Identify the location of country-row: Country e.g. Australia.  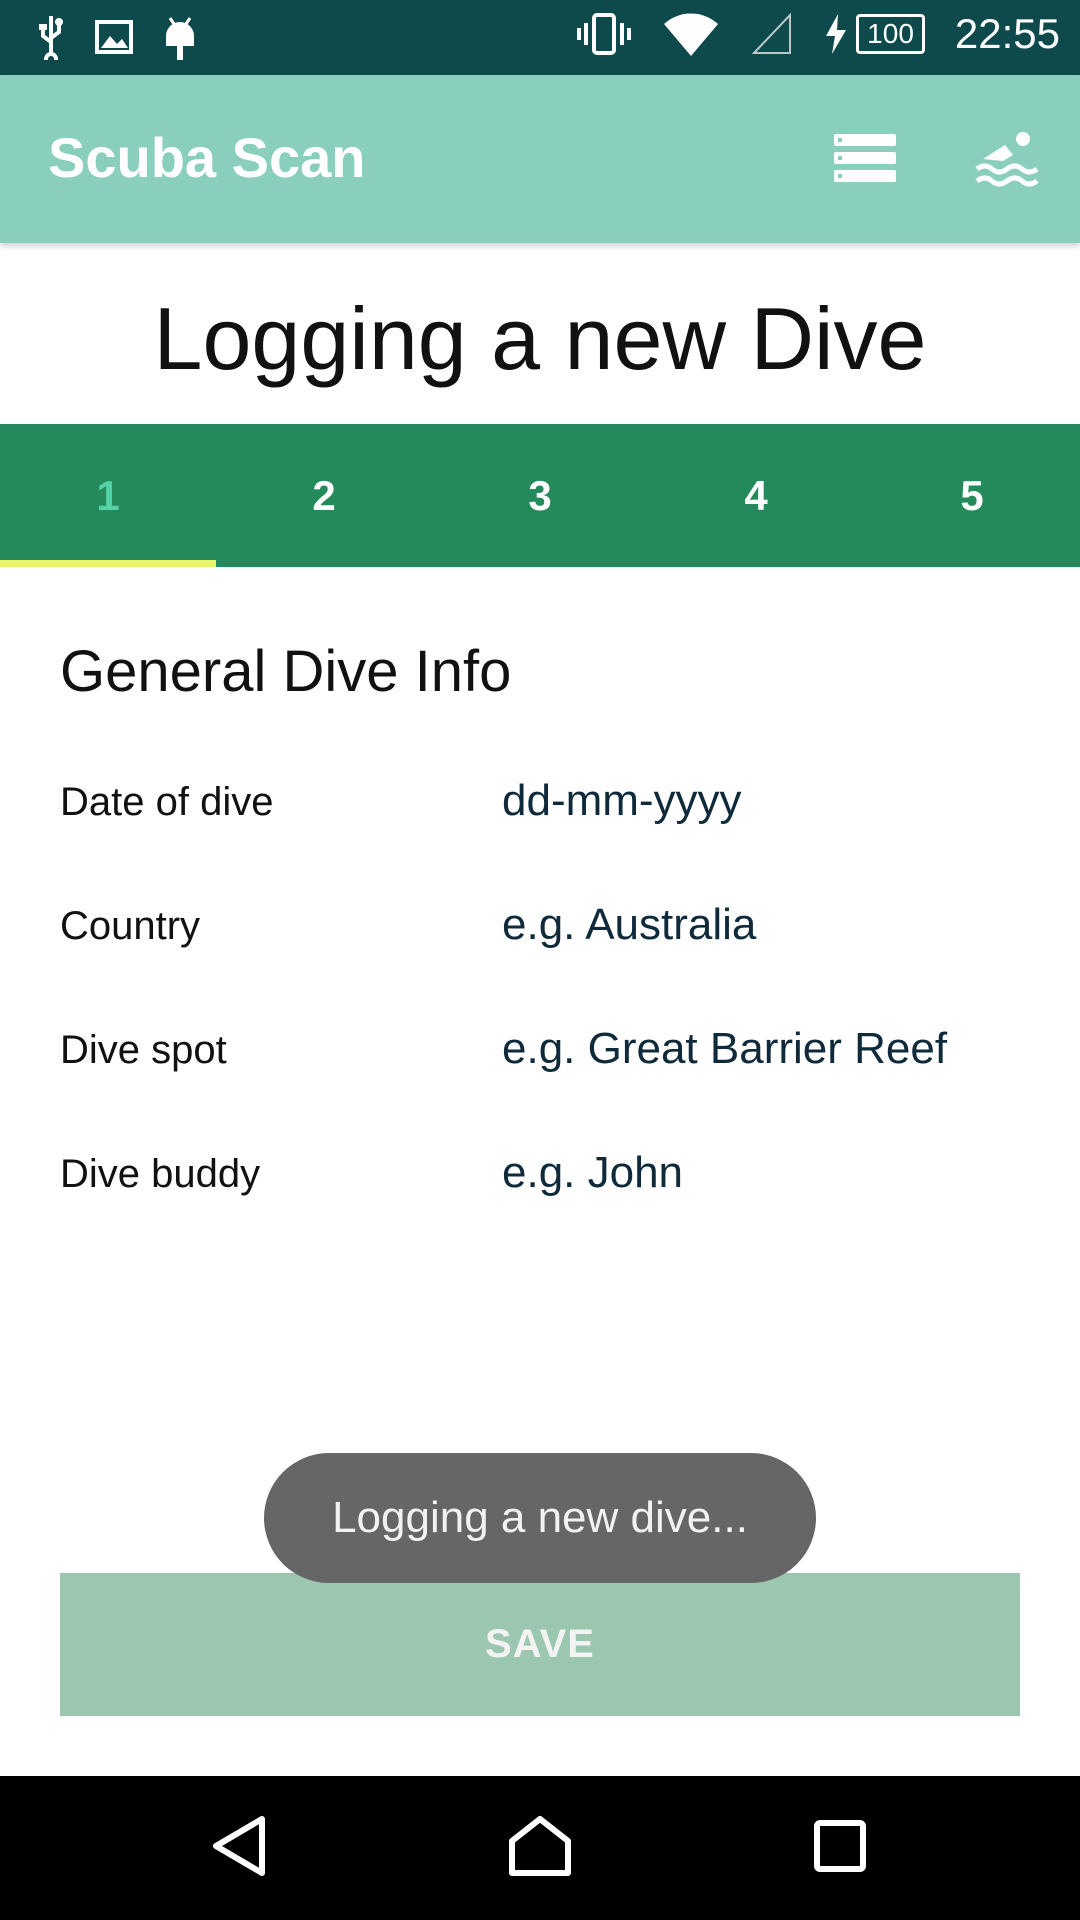
(540, 926).